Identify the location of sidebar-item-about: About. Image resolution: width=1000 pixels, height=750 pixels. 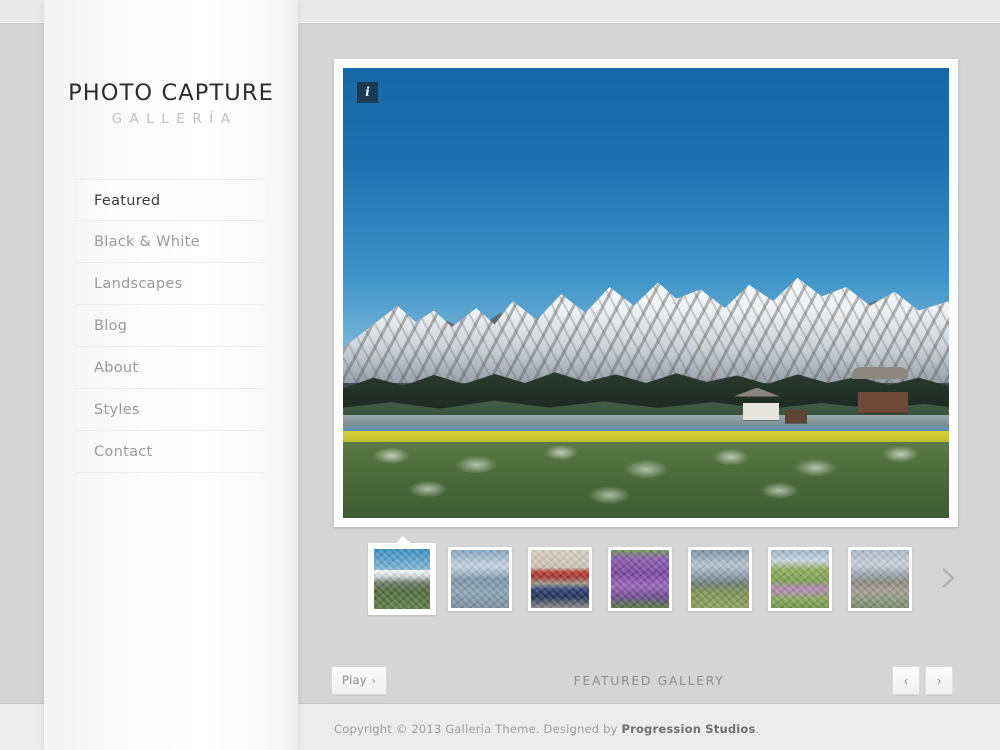
(170, 368).